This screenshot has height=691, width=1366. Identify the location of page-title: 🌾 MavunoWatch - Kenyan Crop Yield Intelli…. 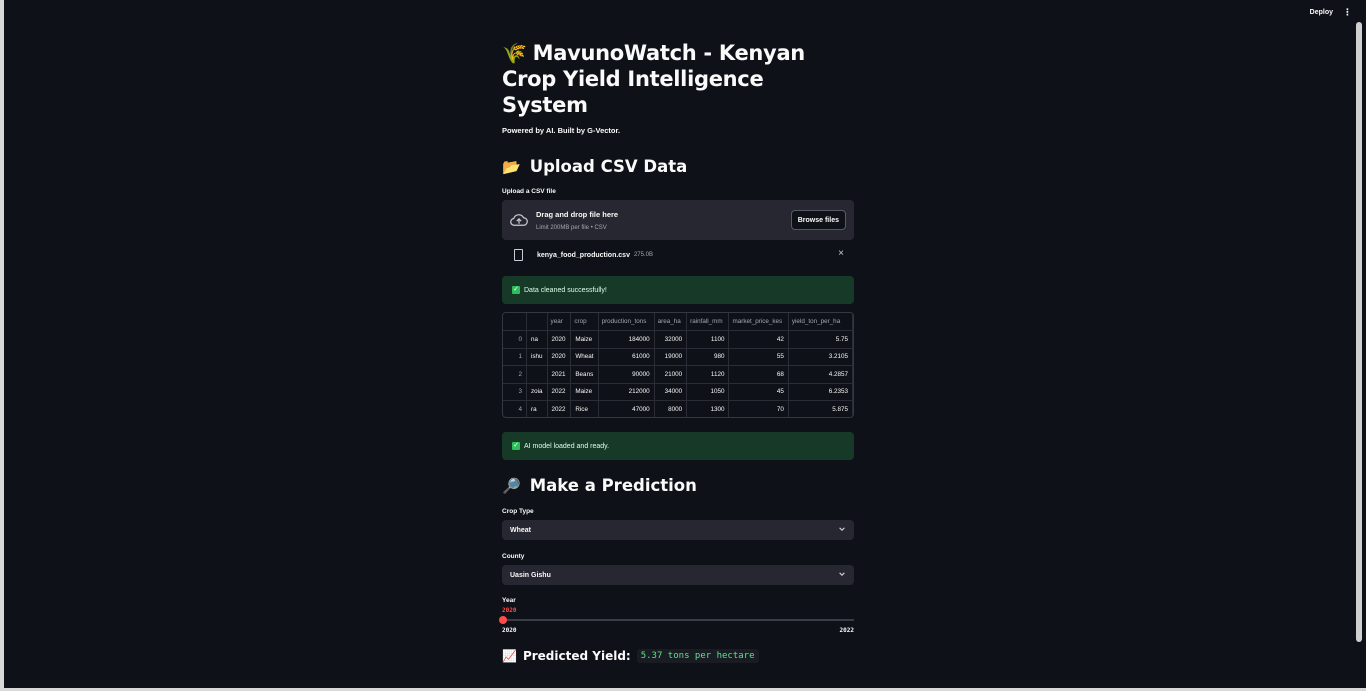
(678, 79).